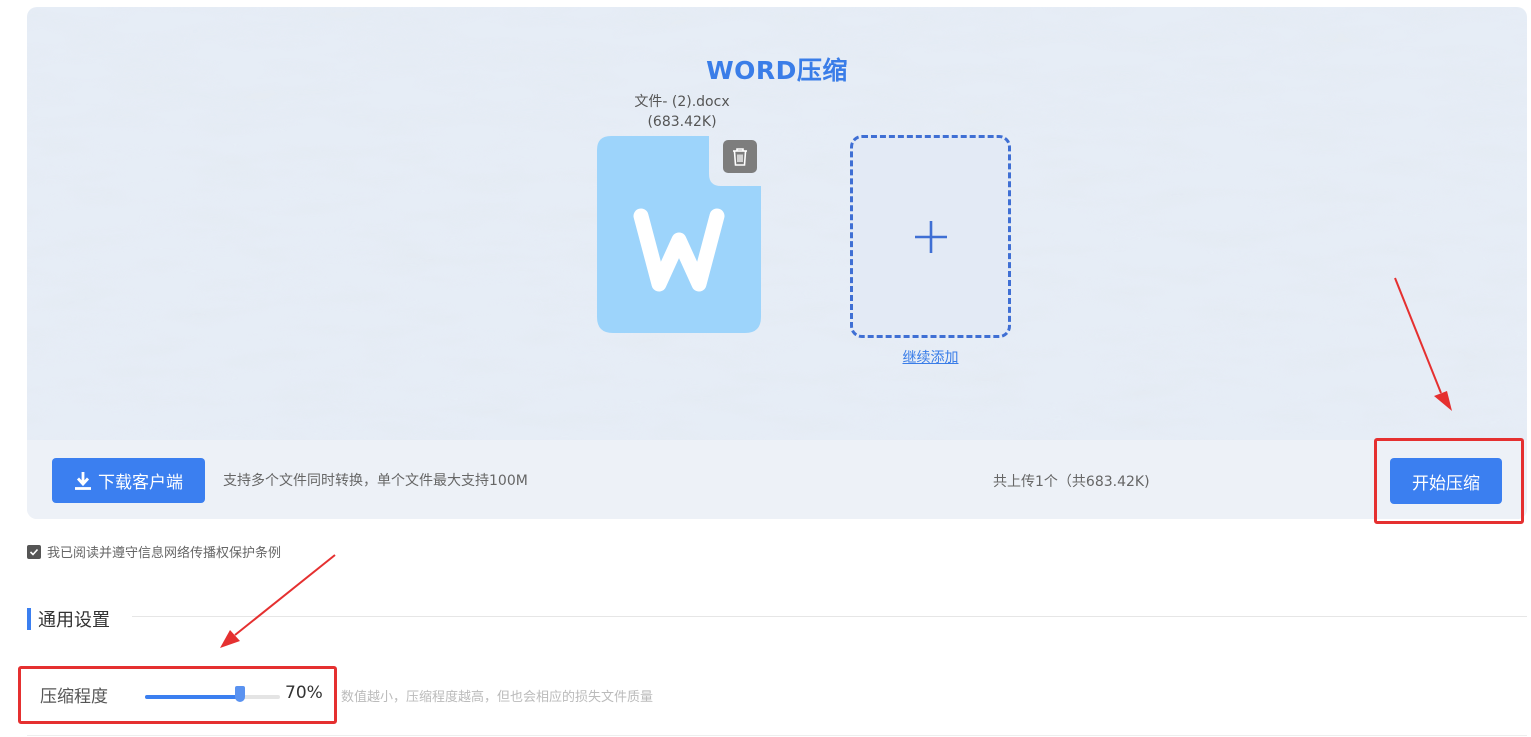  Describe the element at coordinates (1449, 481) in the screenshot. I see `start-button-highlight` at that location.